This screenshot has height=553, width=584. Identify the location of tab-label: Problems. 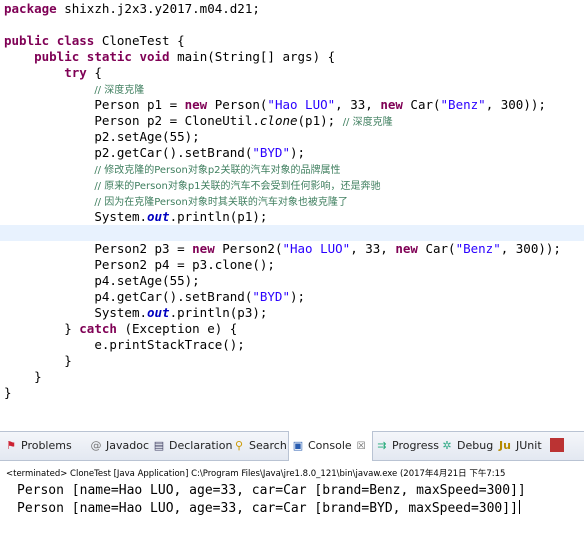
(46, 445).